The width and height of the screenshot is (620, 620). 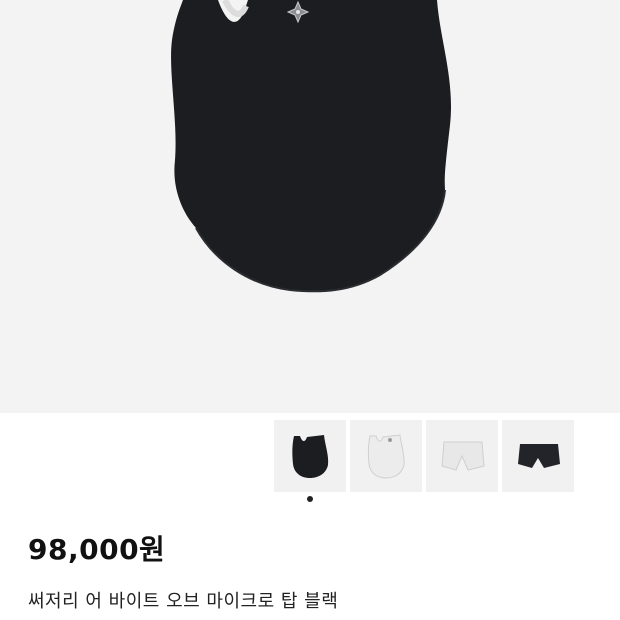 What do you see at coordinates (97, 549) in the screenshot?
I see `product-price: 98,000원` at bounding box center [97, 549].